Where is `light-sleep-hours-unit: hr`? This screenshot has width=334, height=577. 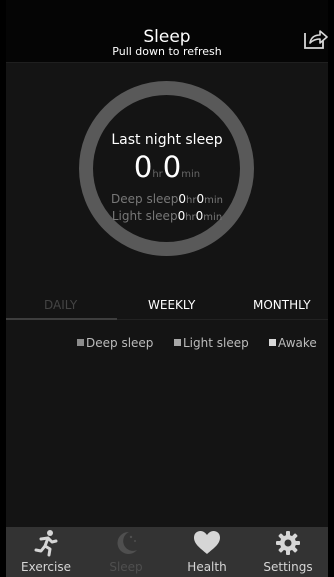
light-sleep-hours-unit: hr is located at coordinates (190, 217).